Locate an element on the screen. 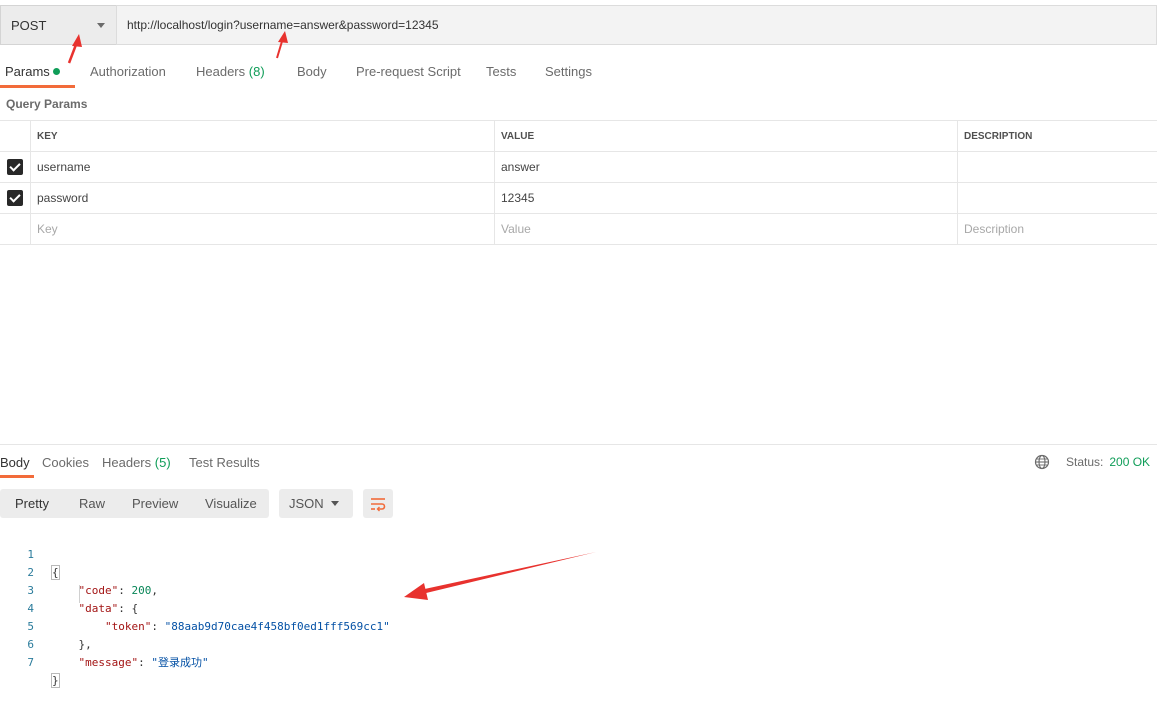 The width and height of the screenshot is (1157, 701). code-line: 1 { is located at coordinates (350, 554).